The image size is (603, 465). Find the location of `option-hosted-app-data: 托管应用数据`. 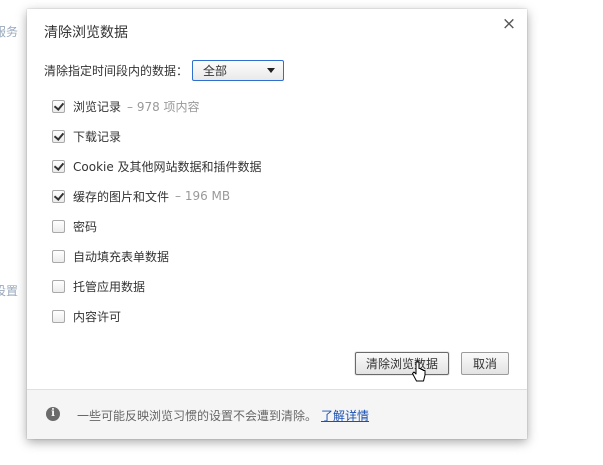

option-hosted-app-data: 托管应用数据 is located at coordinates (157, 286).